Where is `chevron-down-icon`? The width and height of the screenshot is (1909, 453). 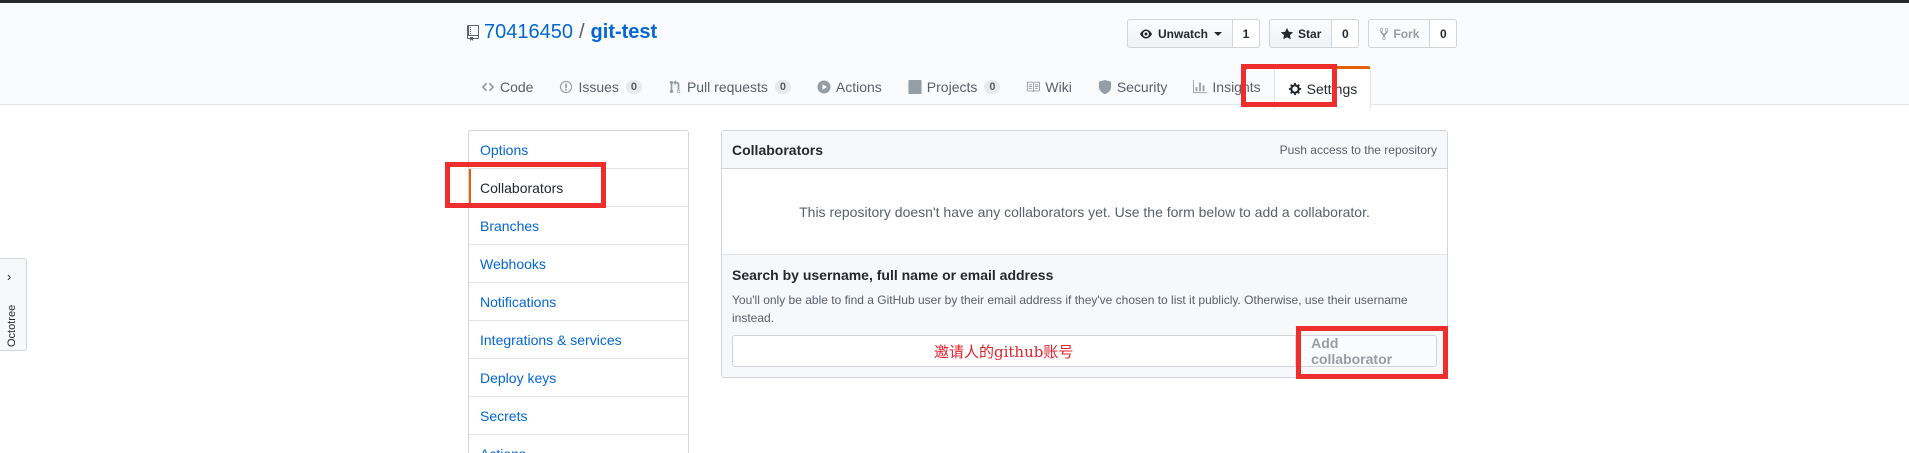 chevron-down-icon is located at coordinates (1218, 33).